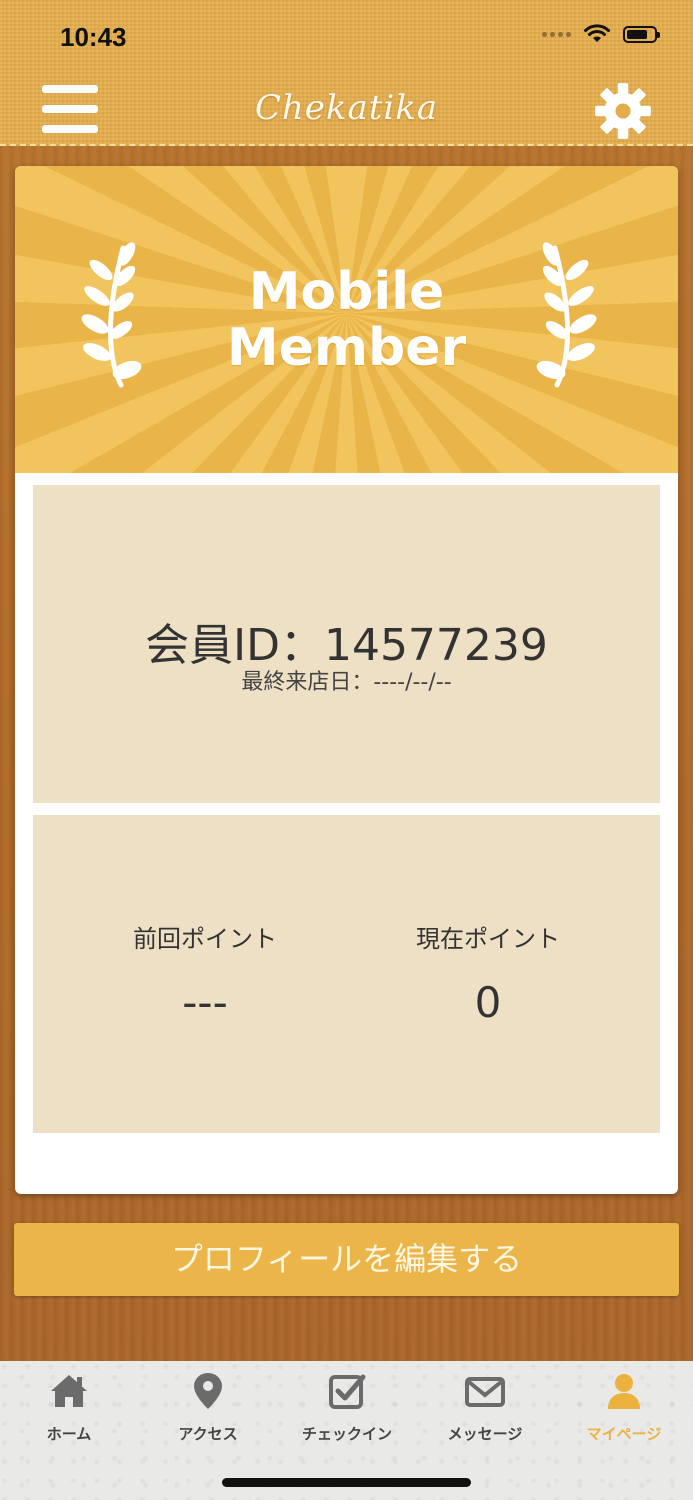  I want to click on checkbox-icon, so click(347, 1391).